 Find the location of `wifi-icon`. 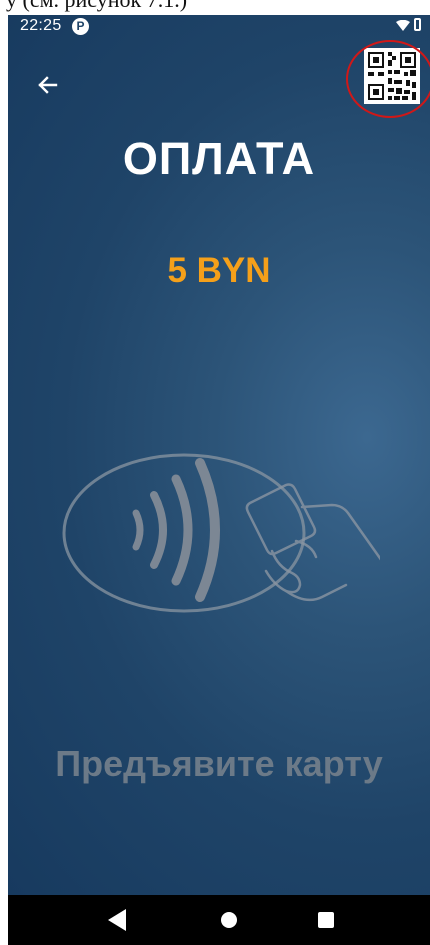

wifi-icon is located at coordinates (403, 25).